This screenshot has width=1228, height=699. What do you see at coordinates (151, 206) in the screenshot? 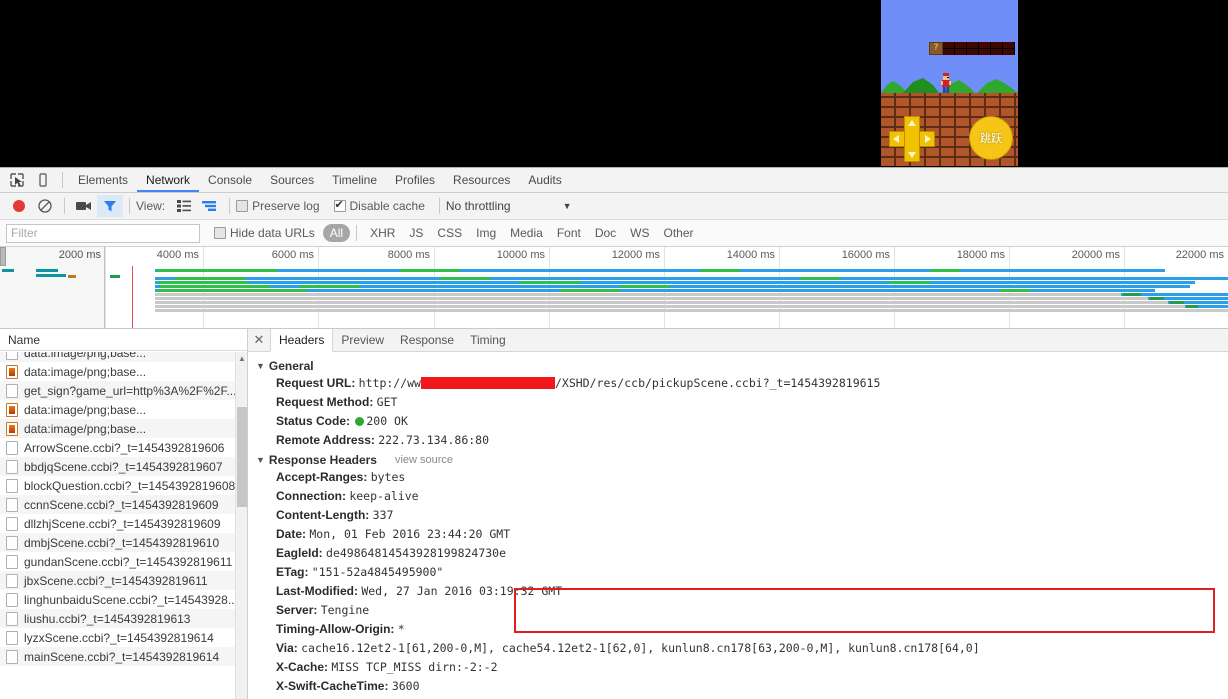
I see `view-label: View:` at bounding box center [151, 206].